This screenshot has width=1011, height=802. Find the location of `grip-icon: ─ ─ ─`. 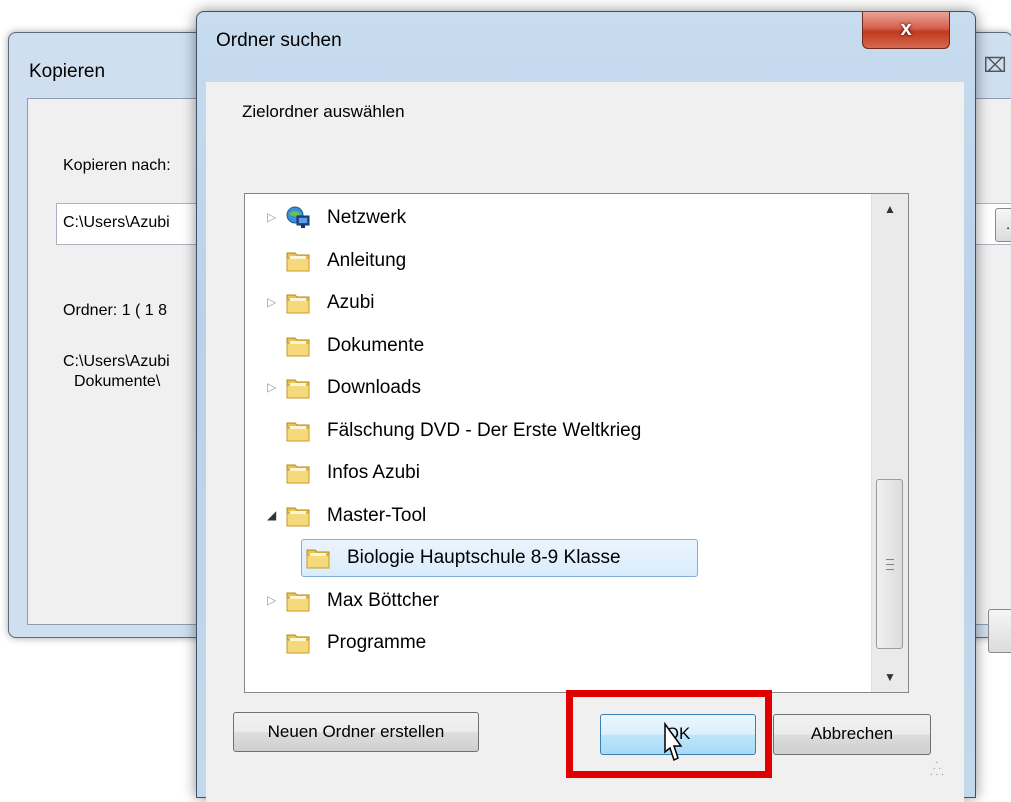

grip-icon: ─ ─ ─ is located at coordinates (890, 565).